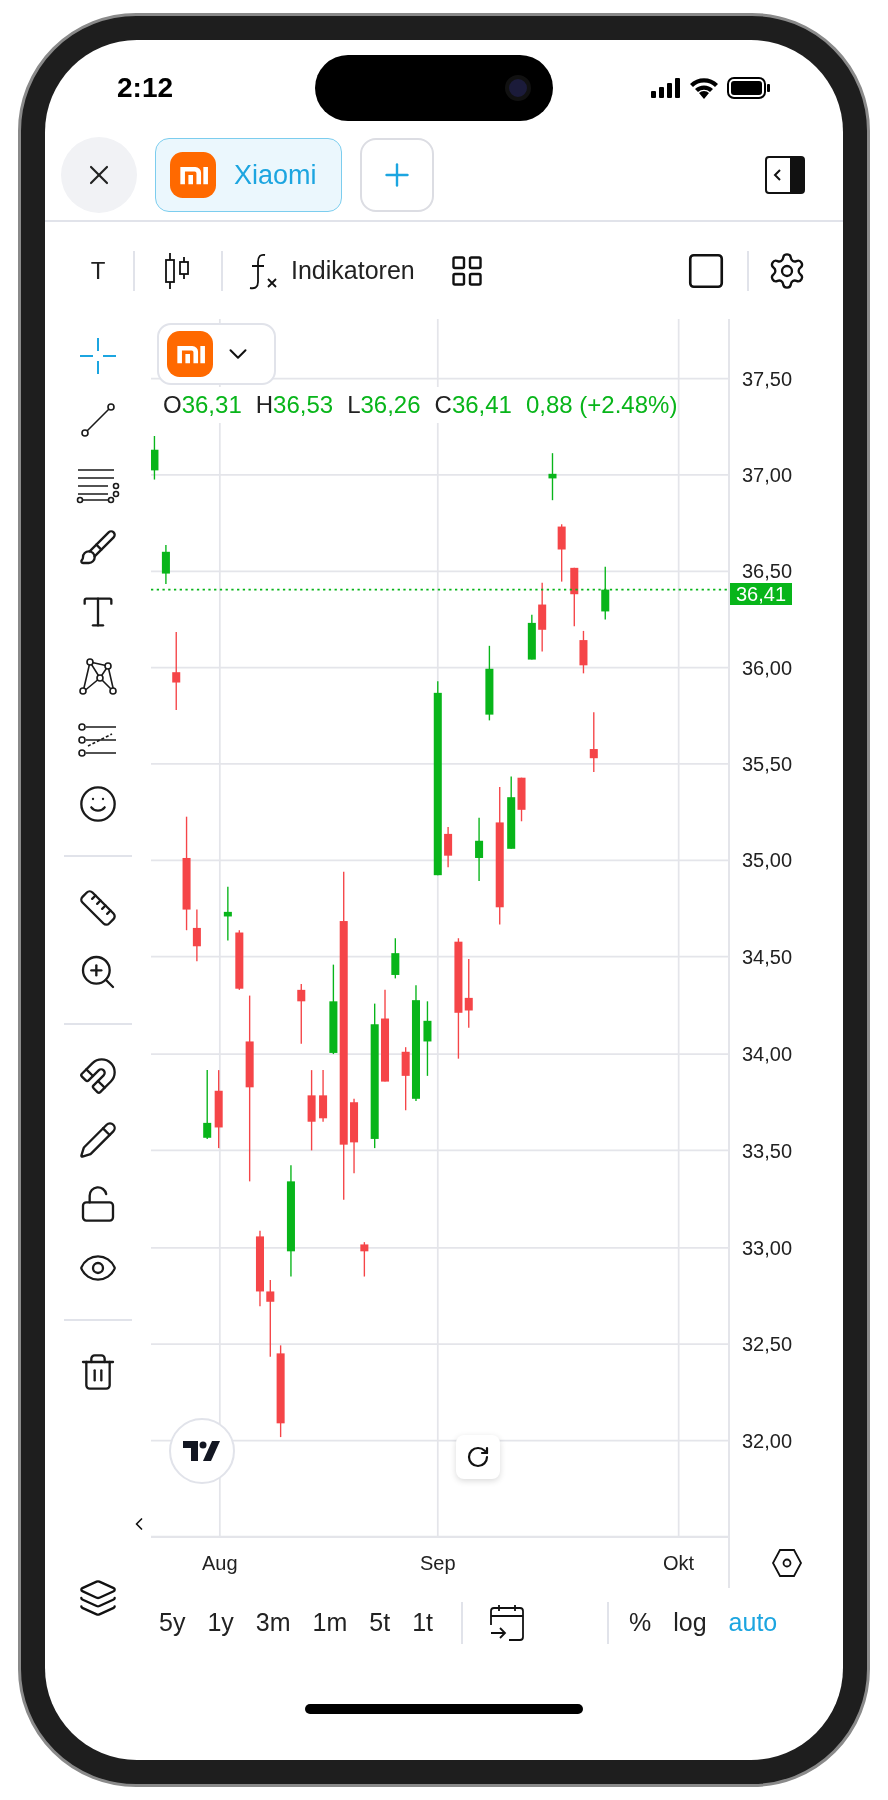  Describe the element at coordinates (767, 1054) in the screenshot. I see `price-label: 34,00` at that location.